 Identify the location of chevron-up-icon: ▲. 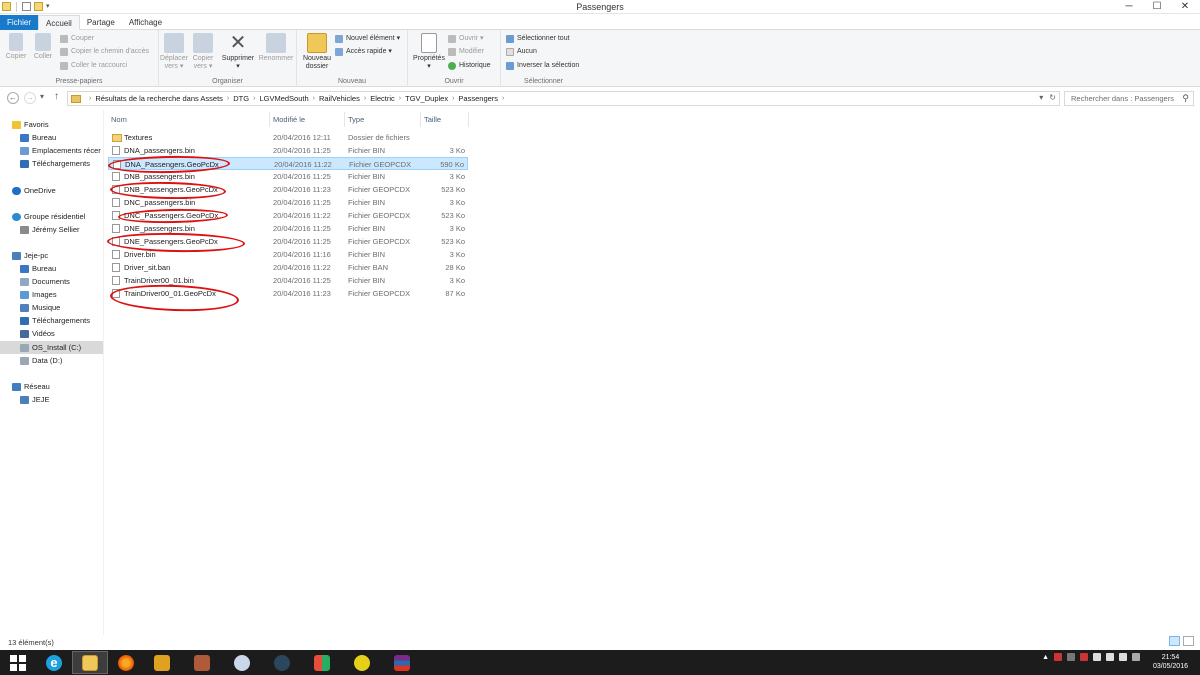
(1045, 657).